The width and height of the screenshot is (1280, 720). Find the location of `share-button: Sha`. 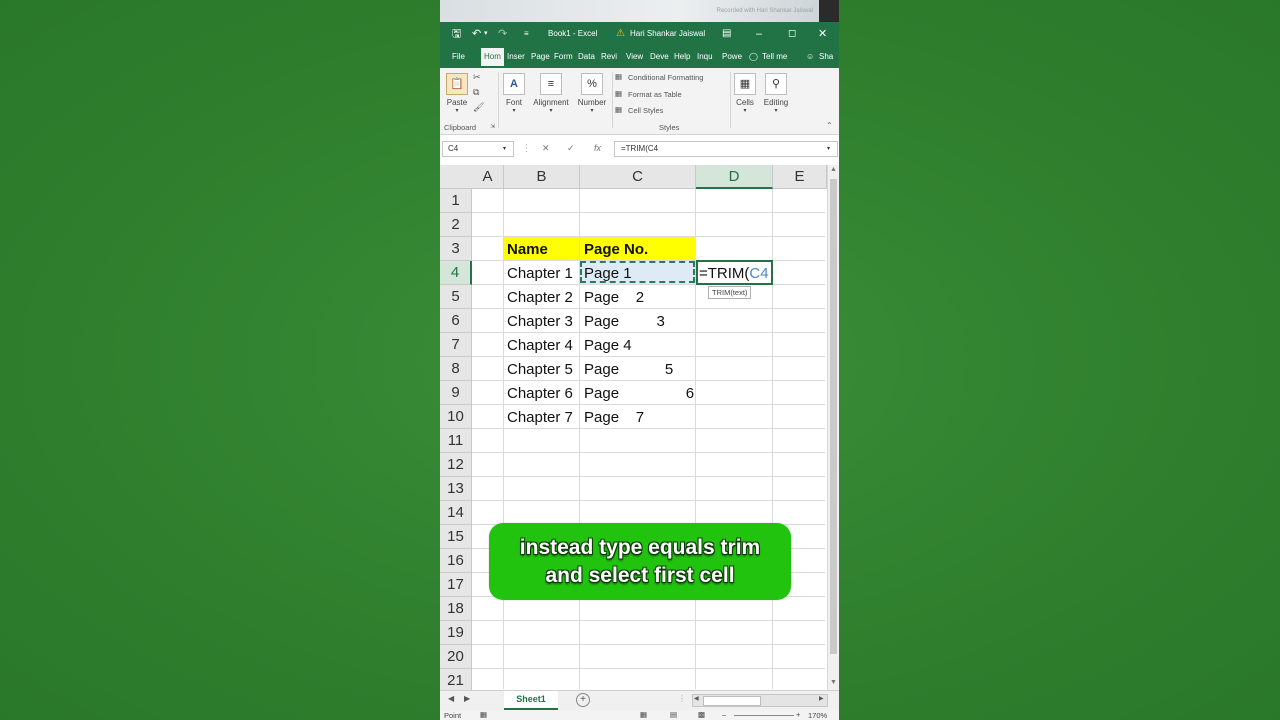

share-button: Sha is located at coordinates (826, 56).